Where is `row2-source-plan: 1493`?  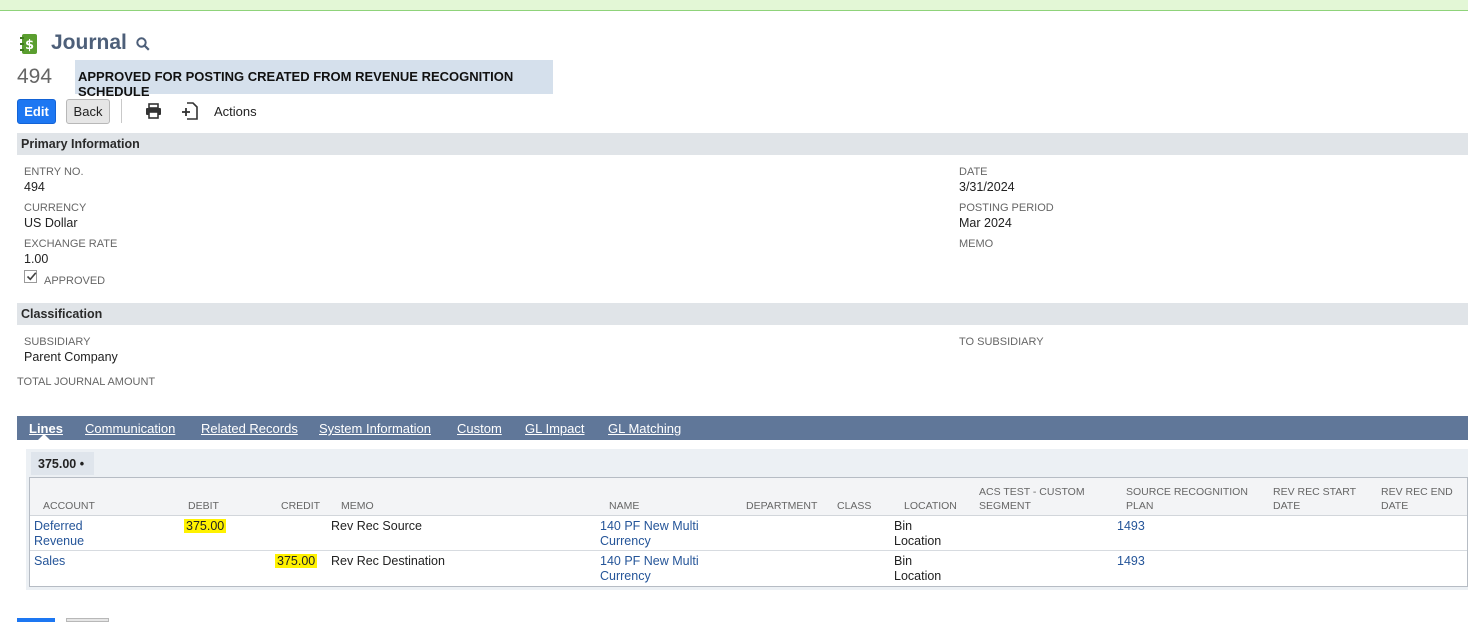 row2-source-plan: 1493 is located at coordinates (1131, 561).